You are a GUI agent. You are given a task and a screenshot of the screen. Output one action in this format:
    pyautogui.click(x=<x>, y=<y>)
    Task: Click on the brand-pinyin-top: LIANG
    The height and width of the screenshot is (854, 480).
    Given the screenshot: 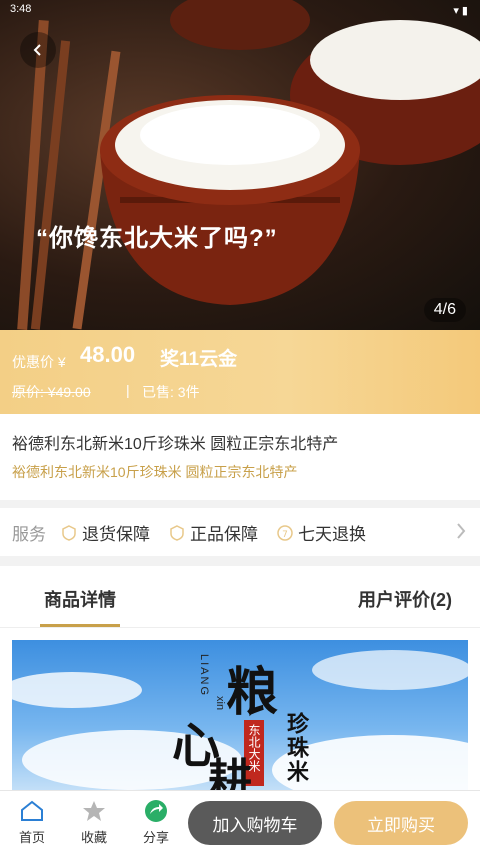 What is the action you would take?
    pyautogui.click(x=204, y=676)
    